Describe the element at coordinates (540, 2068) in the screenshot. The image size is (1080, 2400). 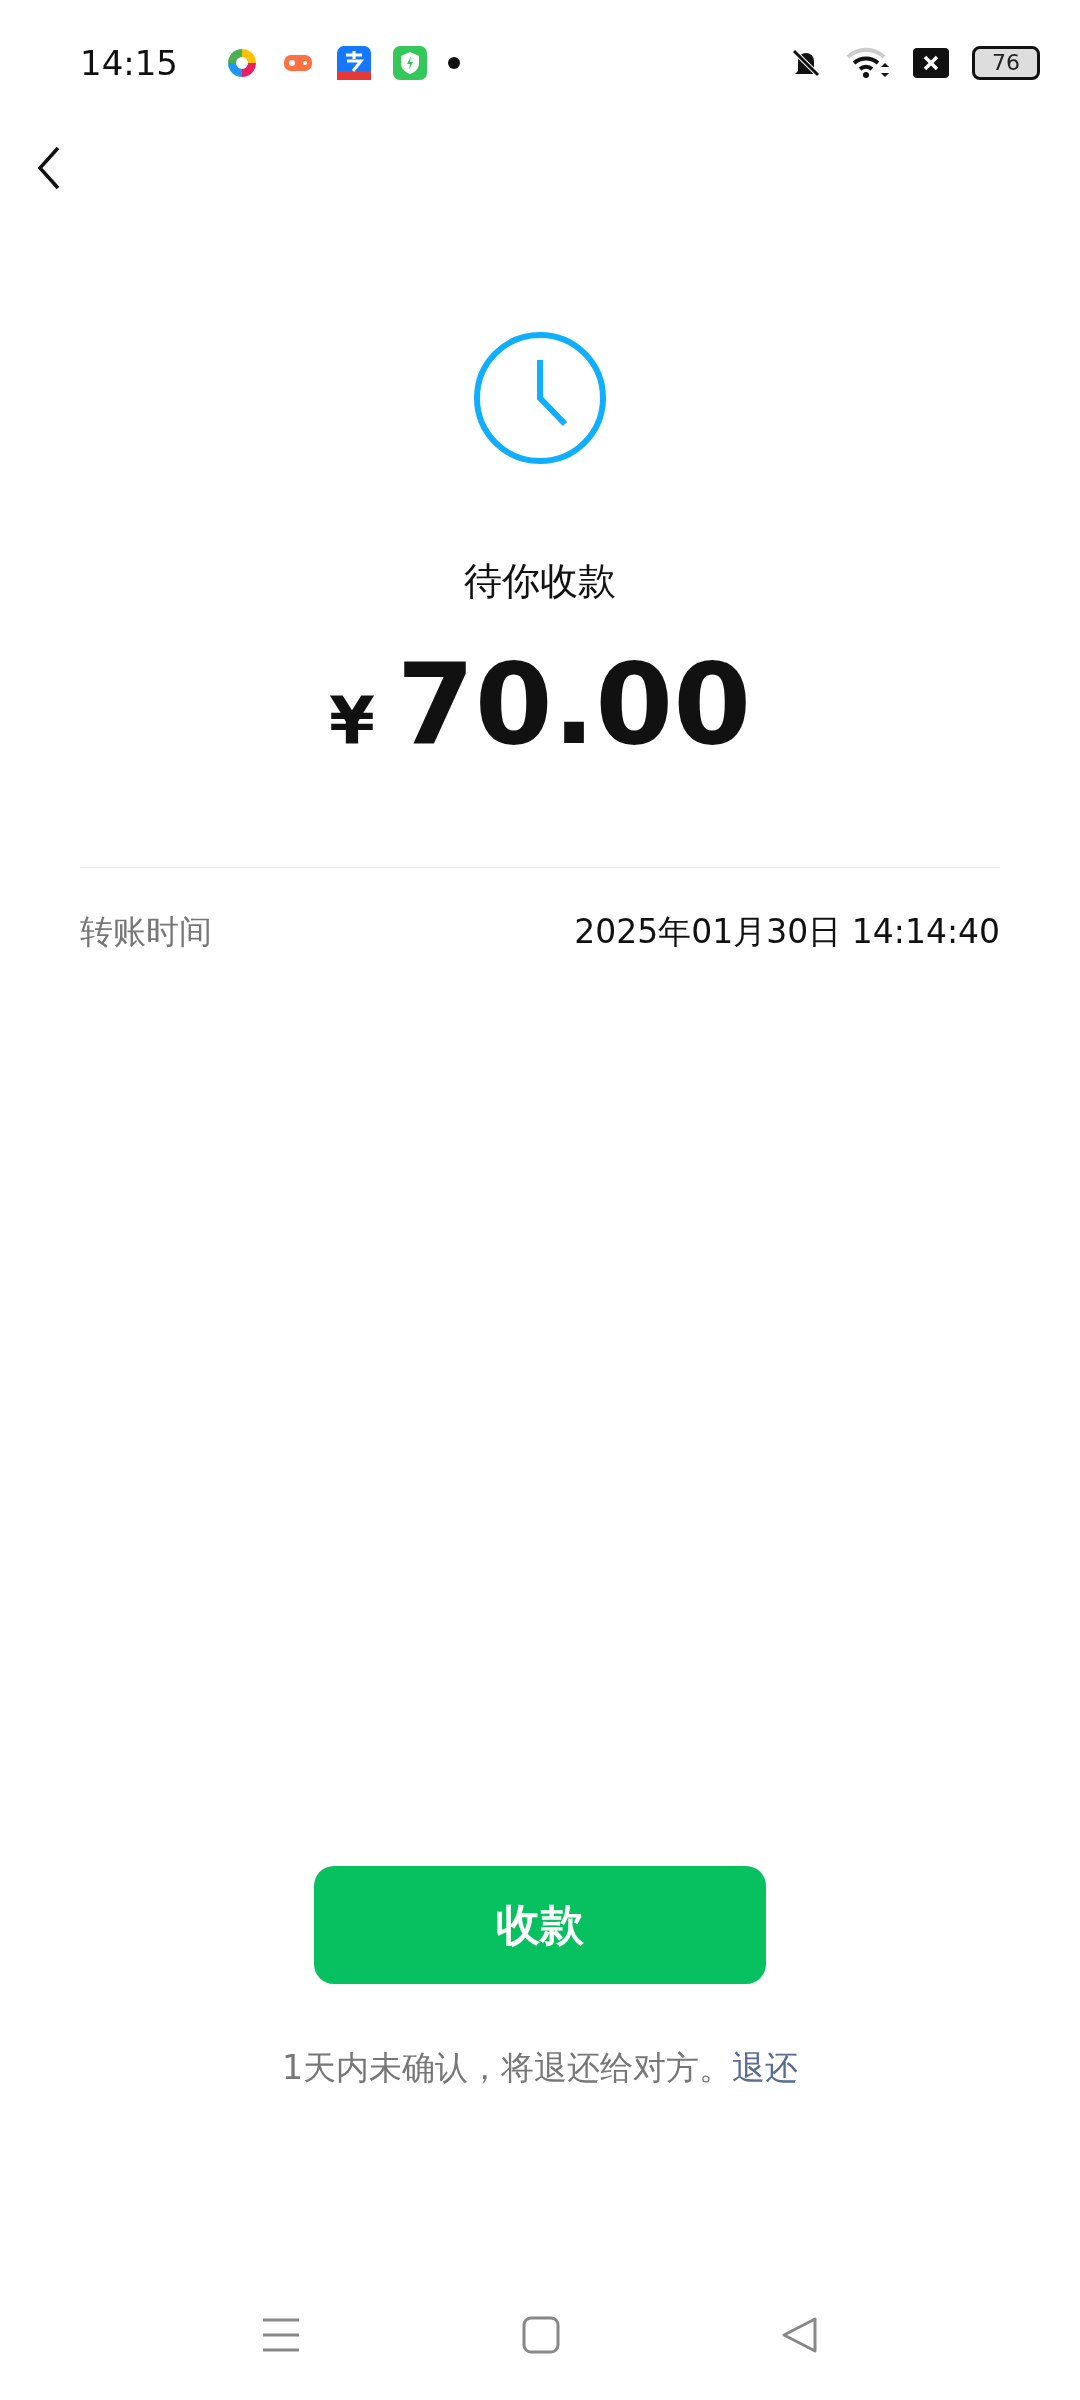
I see `refund-note: 1天内未确认，将退还给对方。退还` at that location.